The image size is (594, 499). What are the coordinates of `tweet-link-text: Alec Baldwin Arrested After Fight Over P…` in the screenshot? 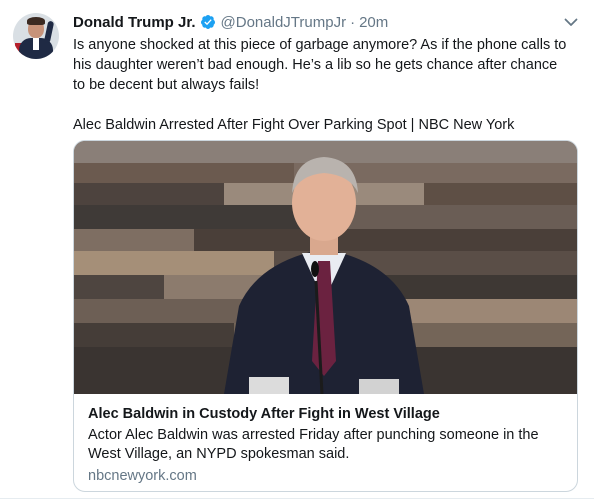 It's located at (294, 125).